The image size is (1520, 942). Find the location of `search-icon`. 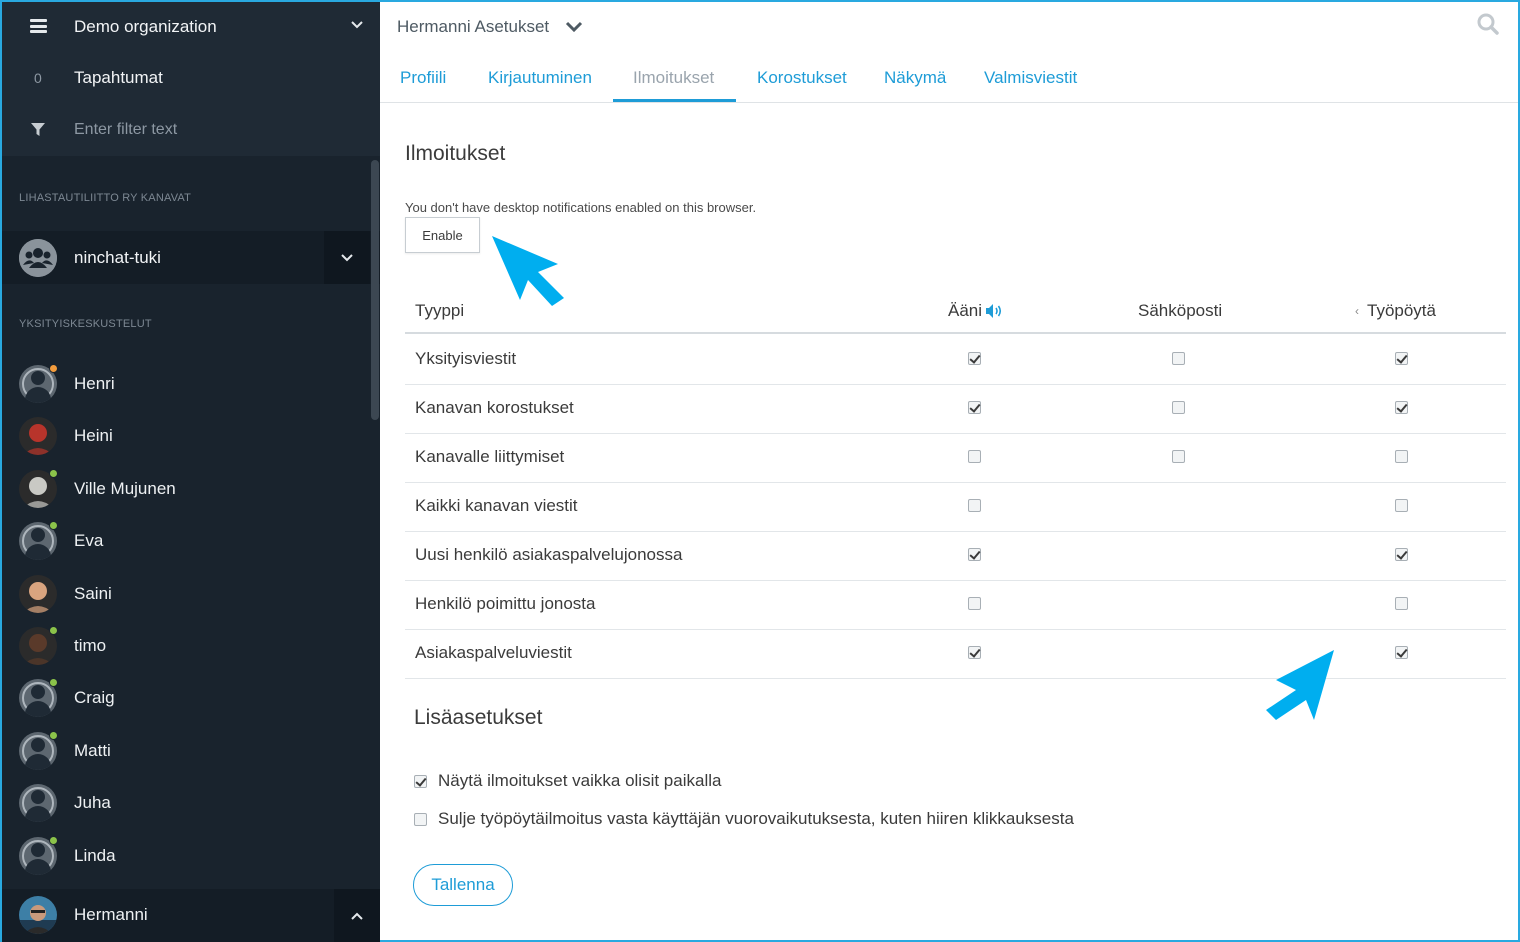

search-icon is located at coordinates (1488, 24).